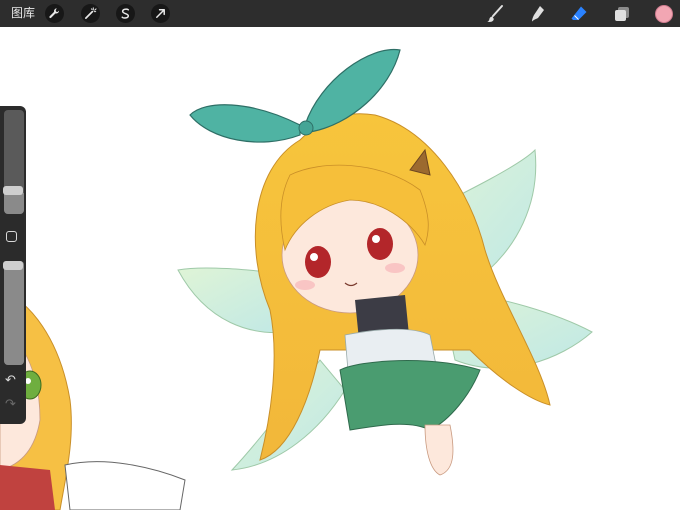 The image size is (680, 510). I want to click on redo-arrow-icon: ↷, so click(10, 405).